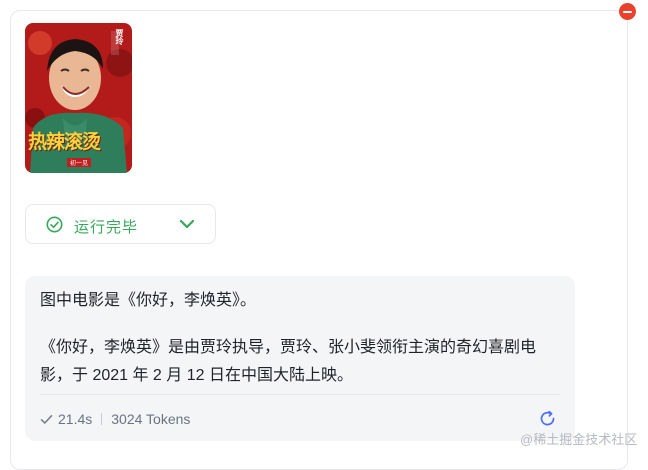  What do you see at coordinates (54, 224) in the screenshot?
I see `check-circle-icon` at bounding box center [54, 224].